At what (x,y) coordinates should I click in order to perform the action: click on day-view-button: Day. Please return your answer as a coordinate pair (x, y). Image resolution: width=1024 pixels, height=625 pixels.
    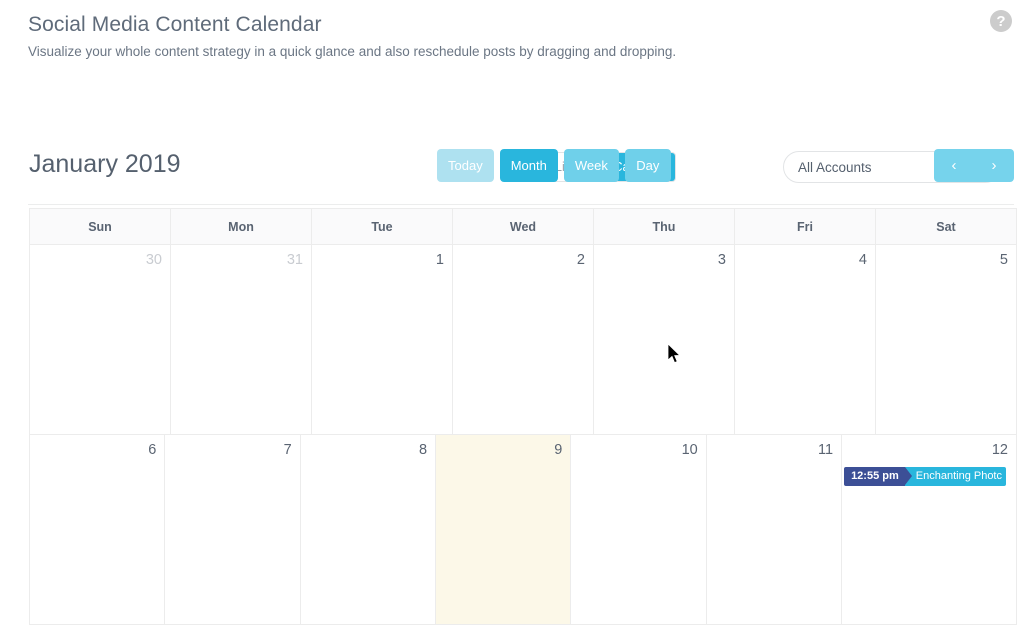
    Looking at the image, I should click on (647, 165).